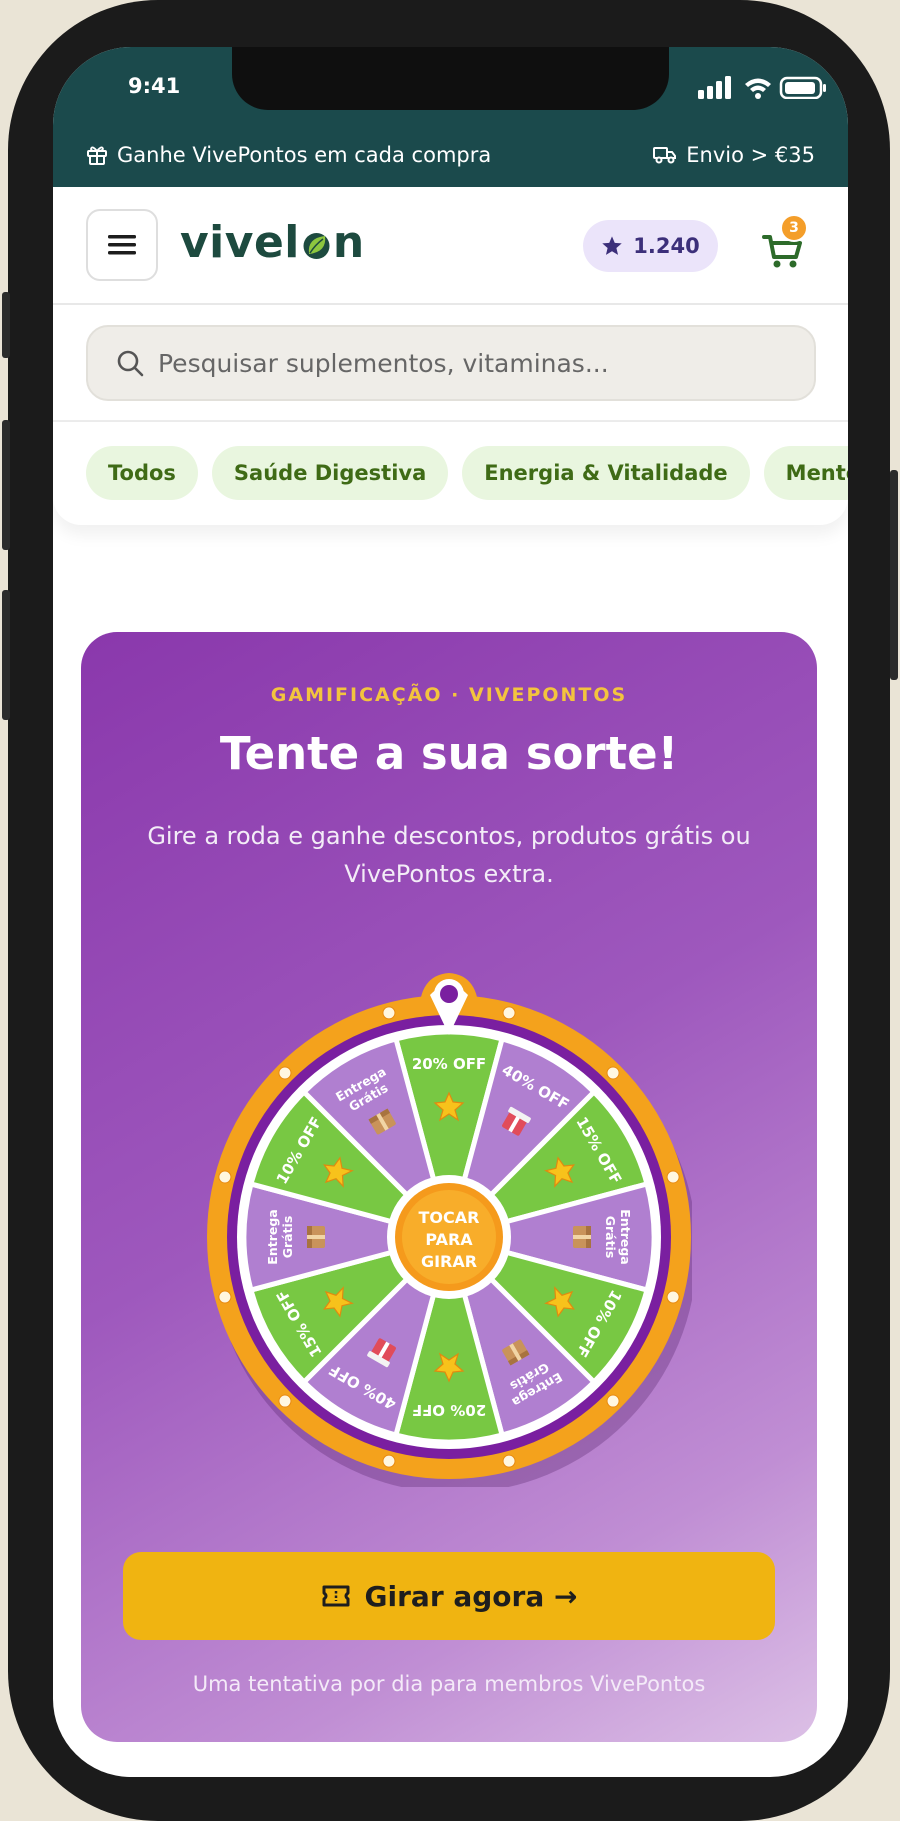 The height and width of the screenshot is (1821, 900). I want to click on search-box, so click(451, 363).